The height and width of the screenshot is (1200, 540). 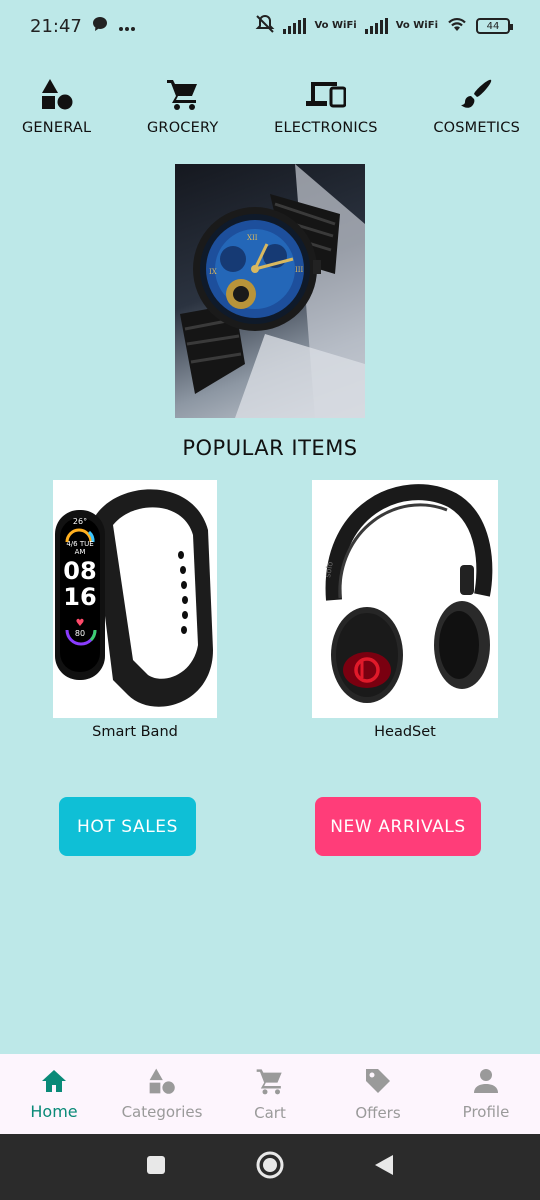 What do you see at coordinates (270, 291) in the screenshot?
I see `watch-image: XII III IX` at bounding box center [270, 291].